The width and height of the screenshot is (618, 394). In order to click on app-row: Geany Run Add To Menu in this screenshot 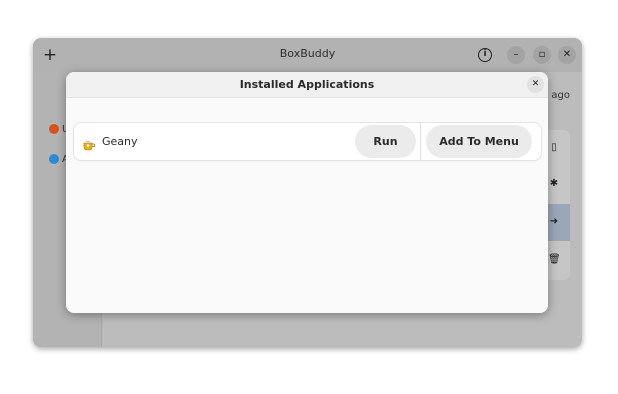, I will do `click(307, 141)`.